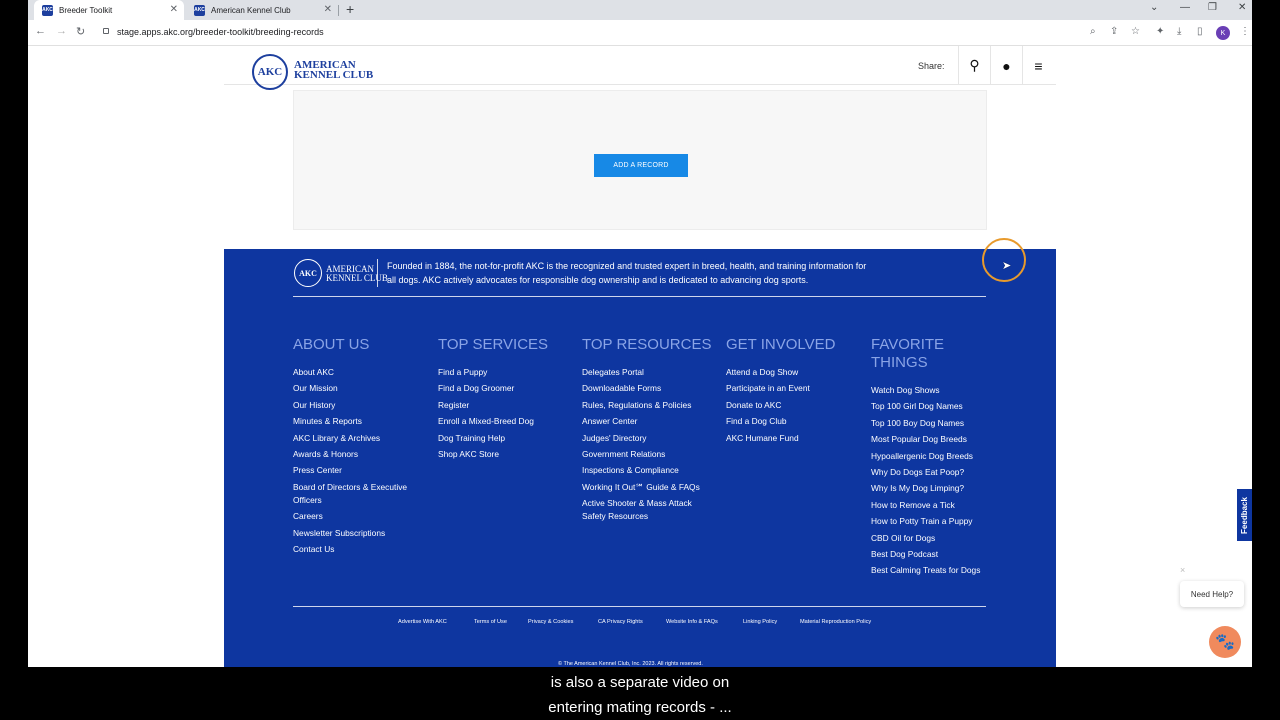 The height and width of the screenshot is (720, 1280). I want to click on chevron-down-icon: ⌄, so click(1154, 7).